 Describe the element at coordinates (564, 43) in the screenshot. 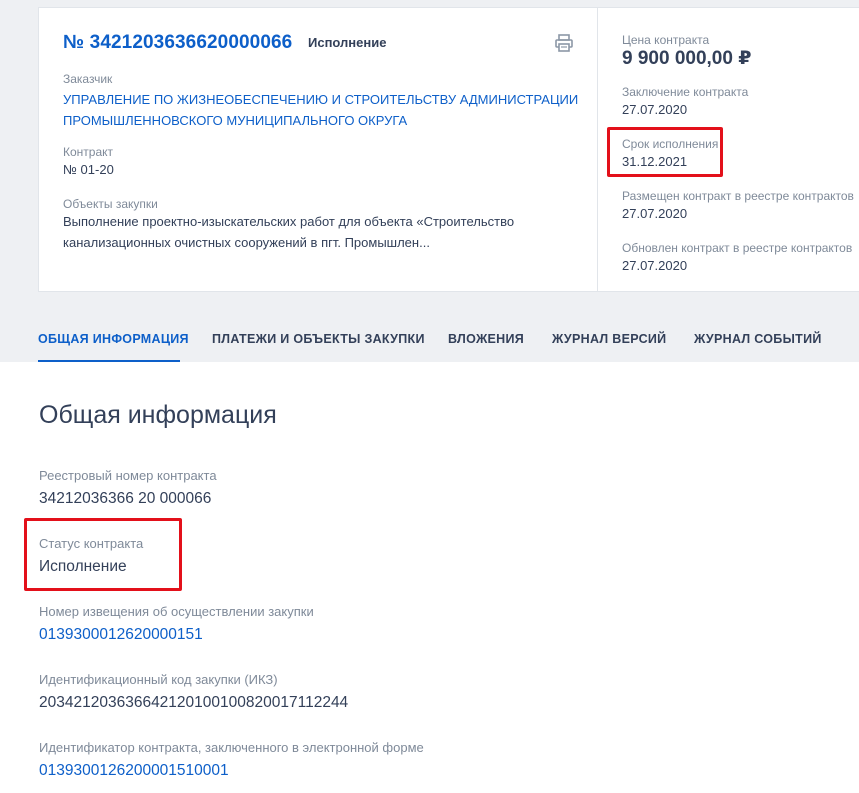

I see `print-icon` at that location.